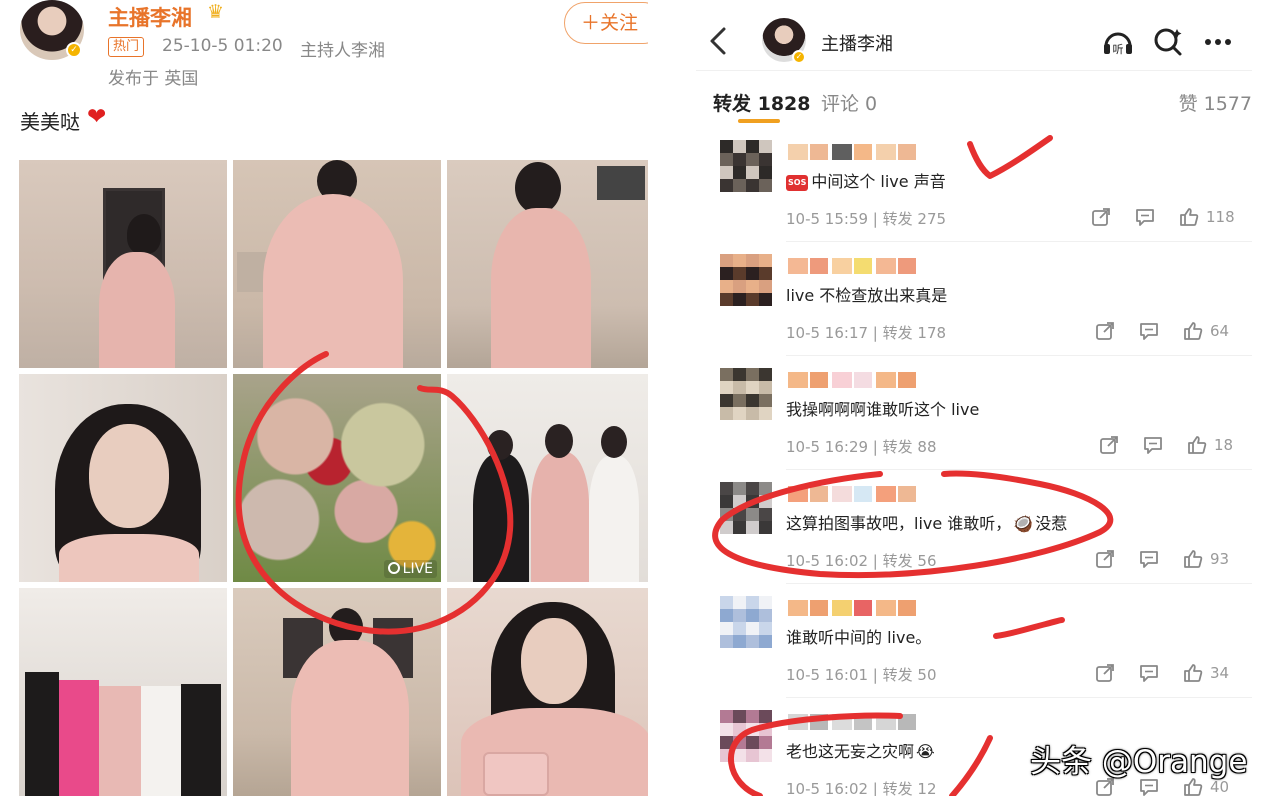 This screenshot has height=796, width=1280. What do you see at coordinates (150, 17) in the screenshot?
I see `author-name: 主播李湘` at bounding box center [150, 17].